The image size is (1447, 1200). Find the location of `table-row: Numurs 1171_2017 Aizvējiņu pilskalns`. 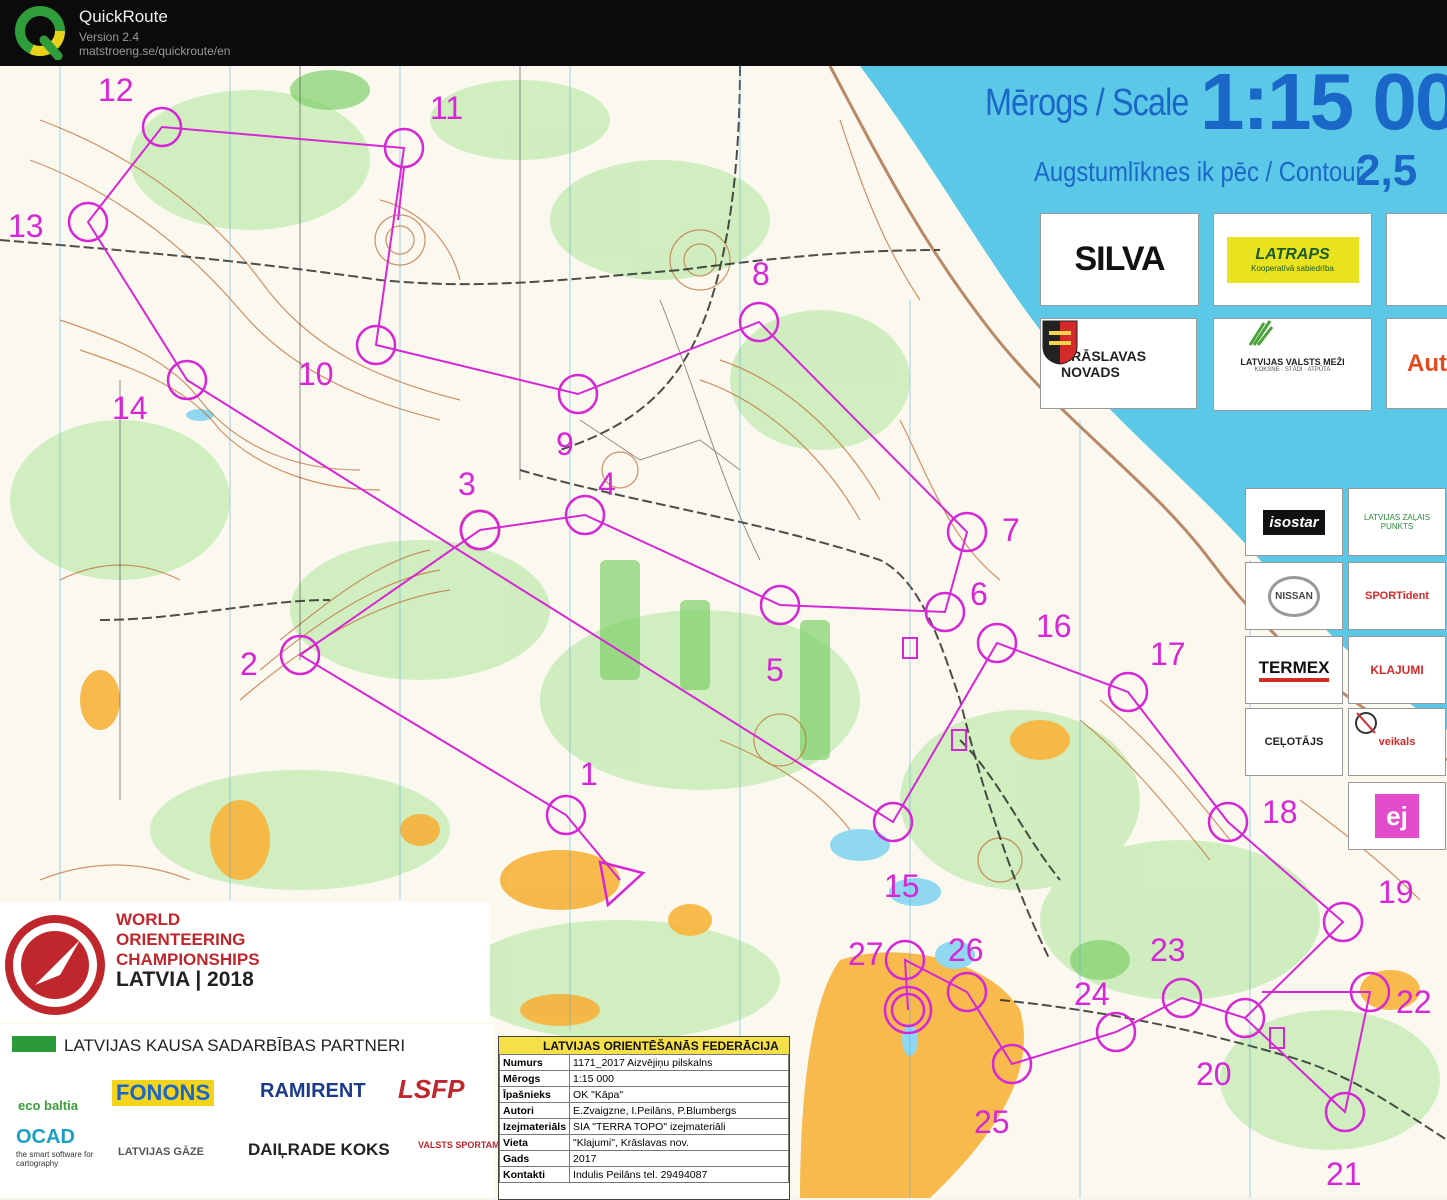

table-row: Numurs 1171_2017 Aizvējiņu pilskalns is located at coordinates (643, 1062).